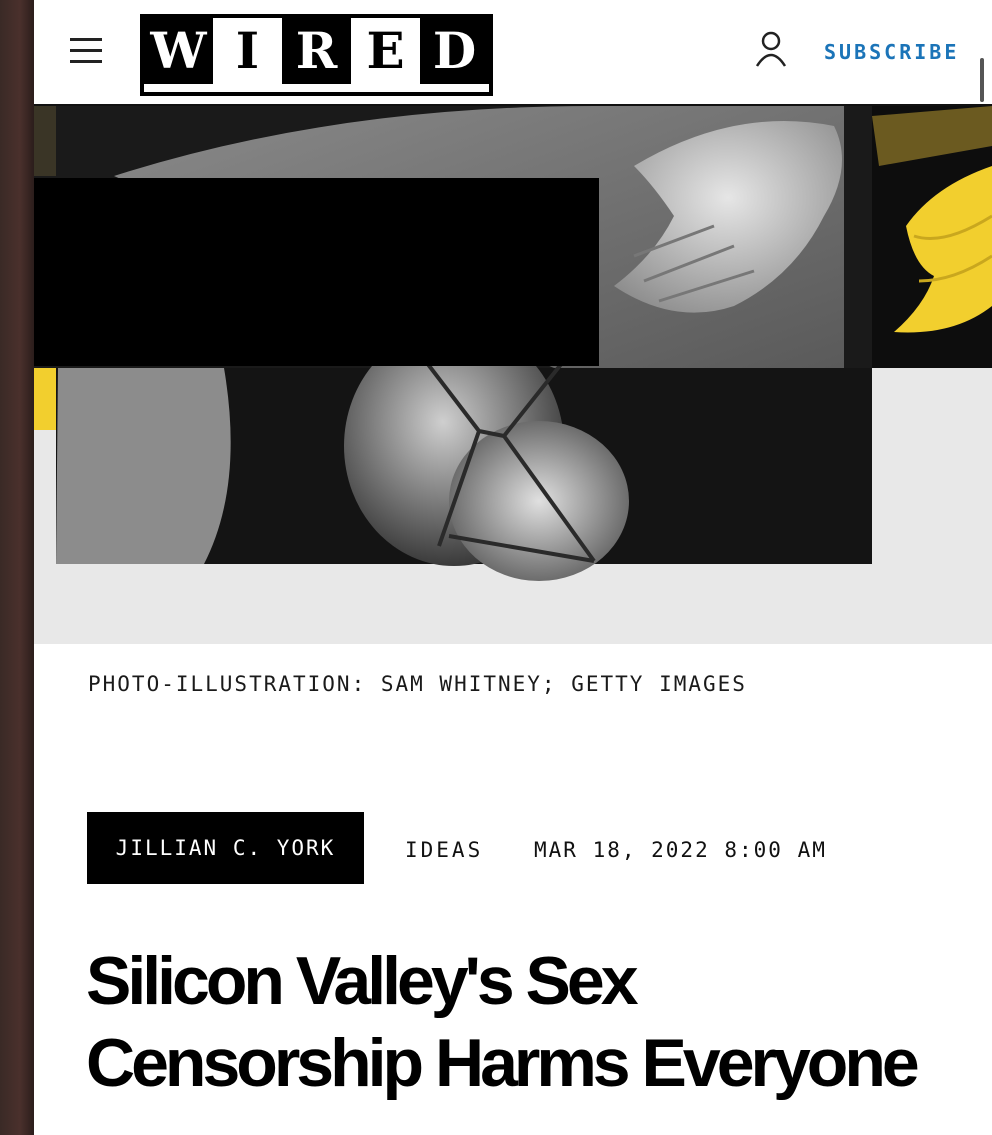  I want to click on hamburger-menu-icon, so click(86, 50).